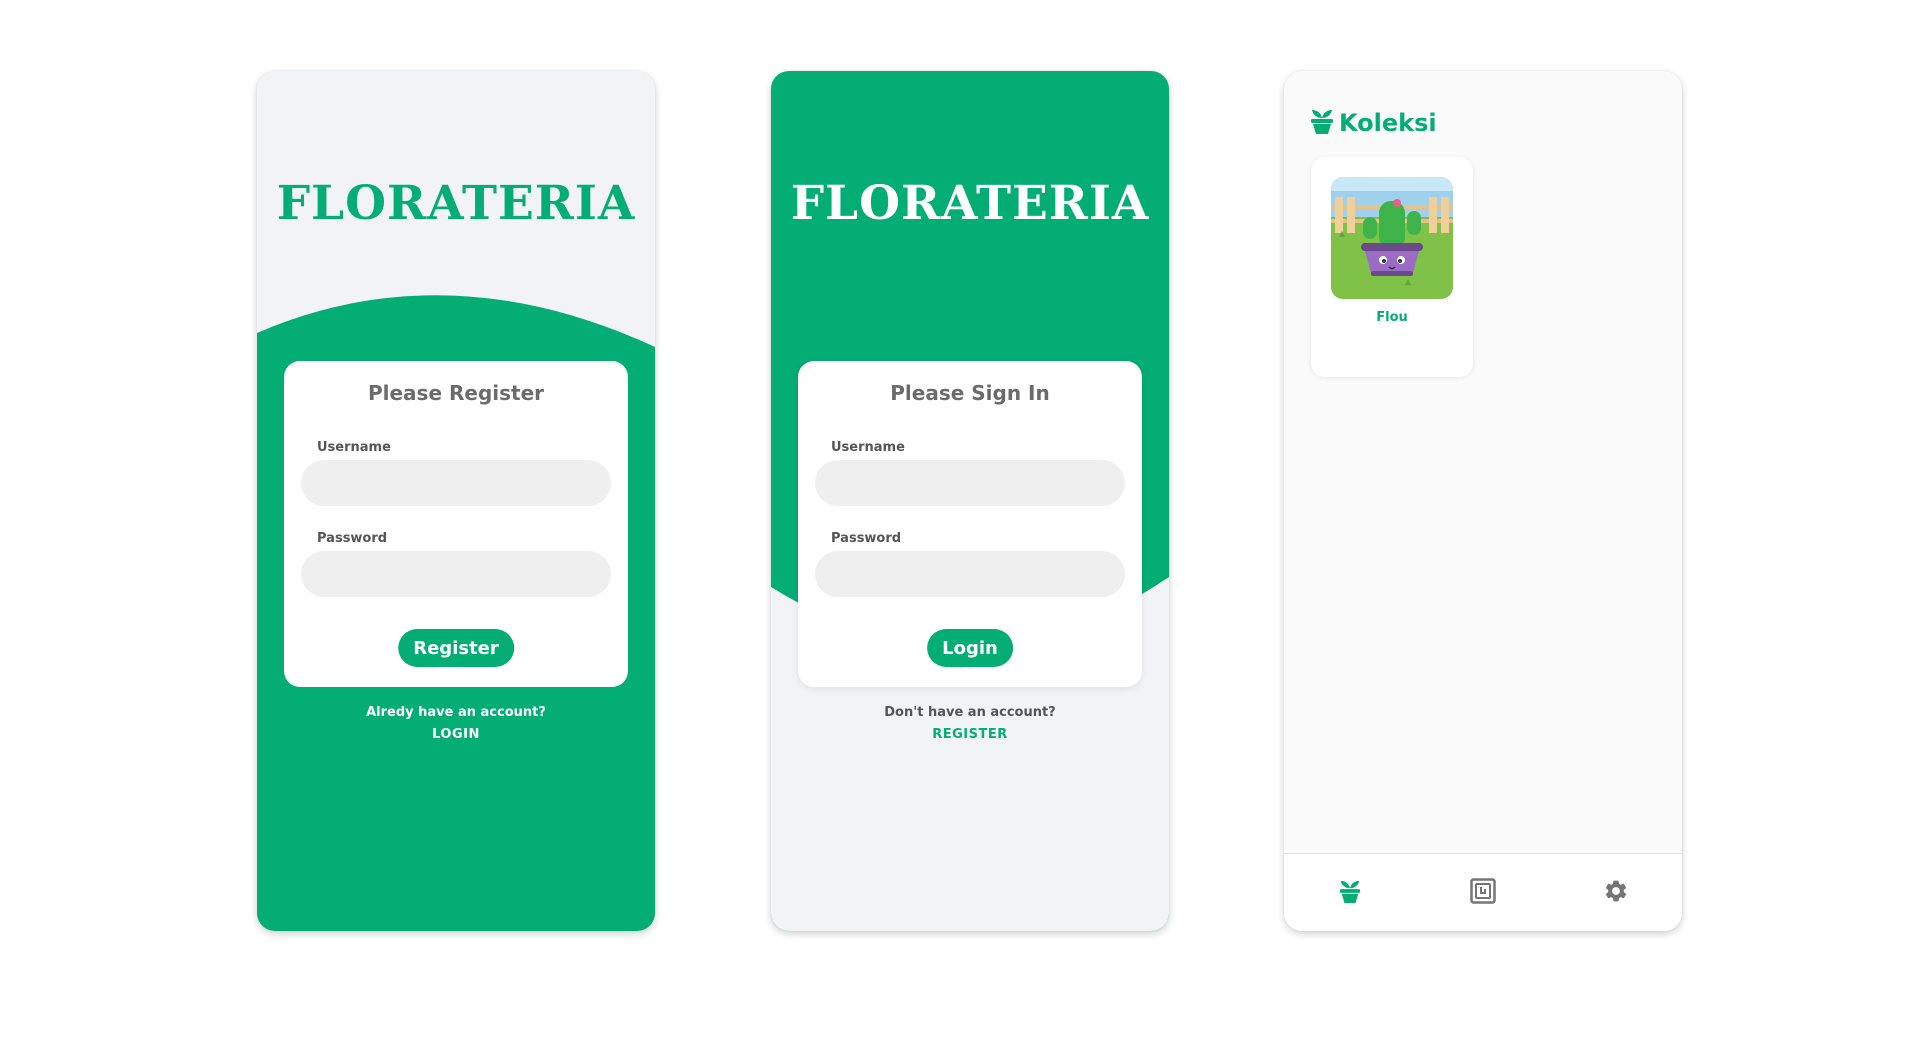 The width and height of the screenshot is (1920, 1055). I want to click on account-prompt: Don't have an account?, so click(970, 712).